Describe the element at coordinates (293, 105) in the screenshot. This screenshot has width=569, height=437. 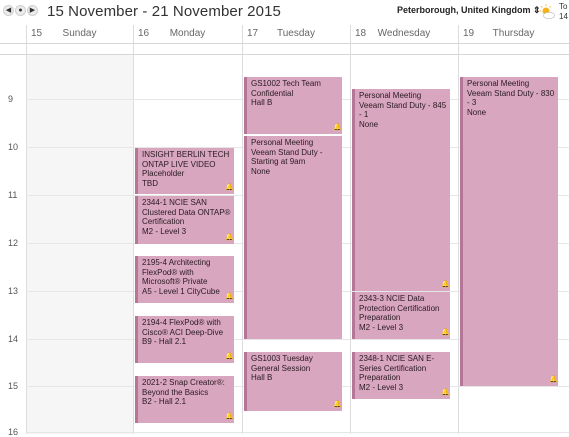
I see `event-gs1002: GS1002 Tech Team Confidential Hall B 🔔` at that location.